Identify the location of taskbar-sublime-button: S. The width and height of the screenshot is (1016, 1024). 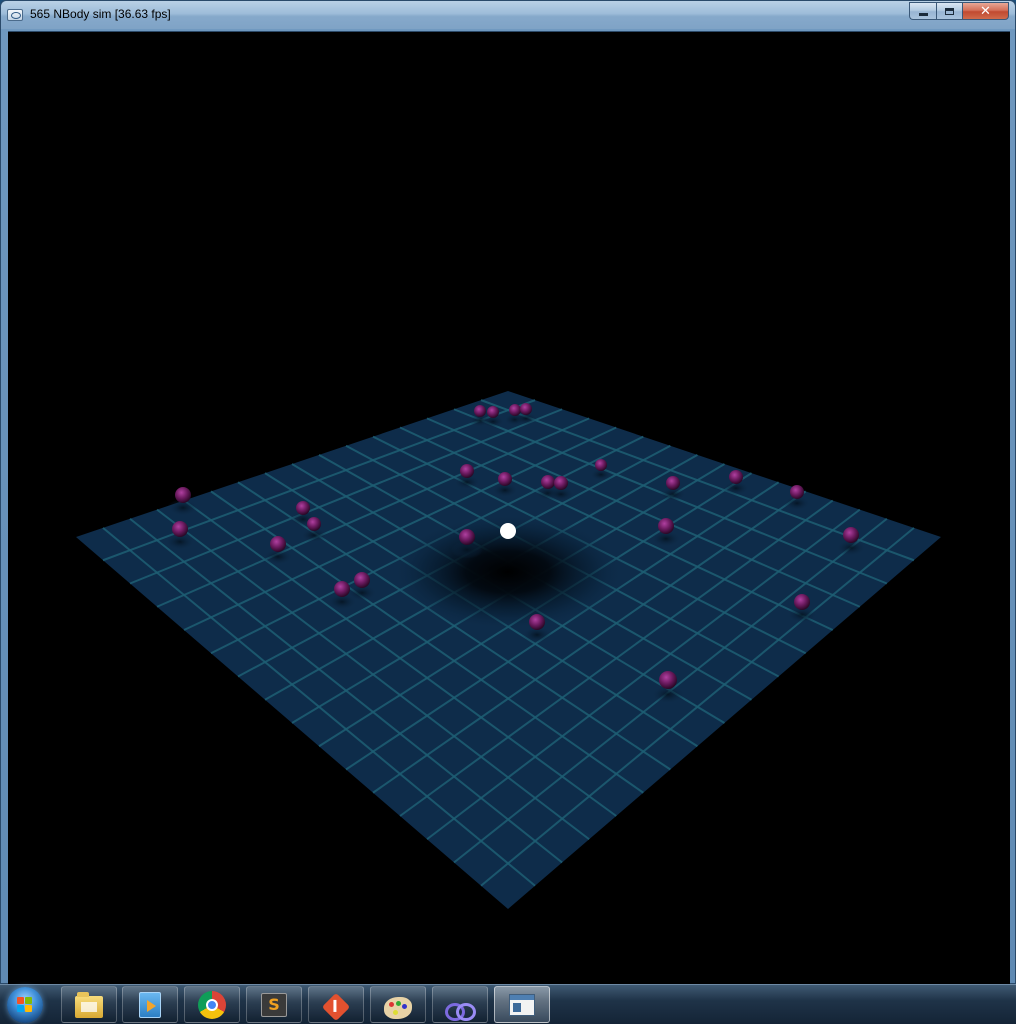
(274, 1004).